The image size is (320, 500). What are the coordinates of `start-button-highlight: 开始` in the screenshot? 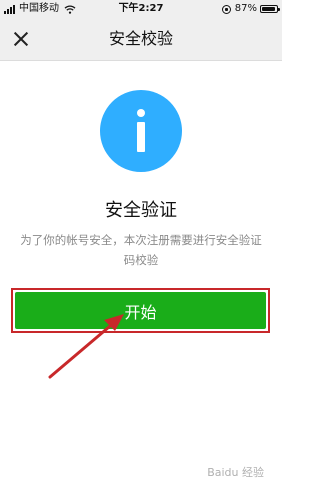 It's located at (140, 310).